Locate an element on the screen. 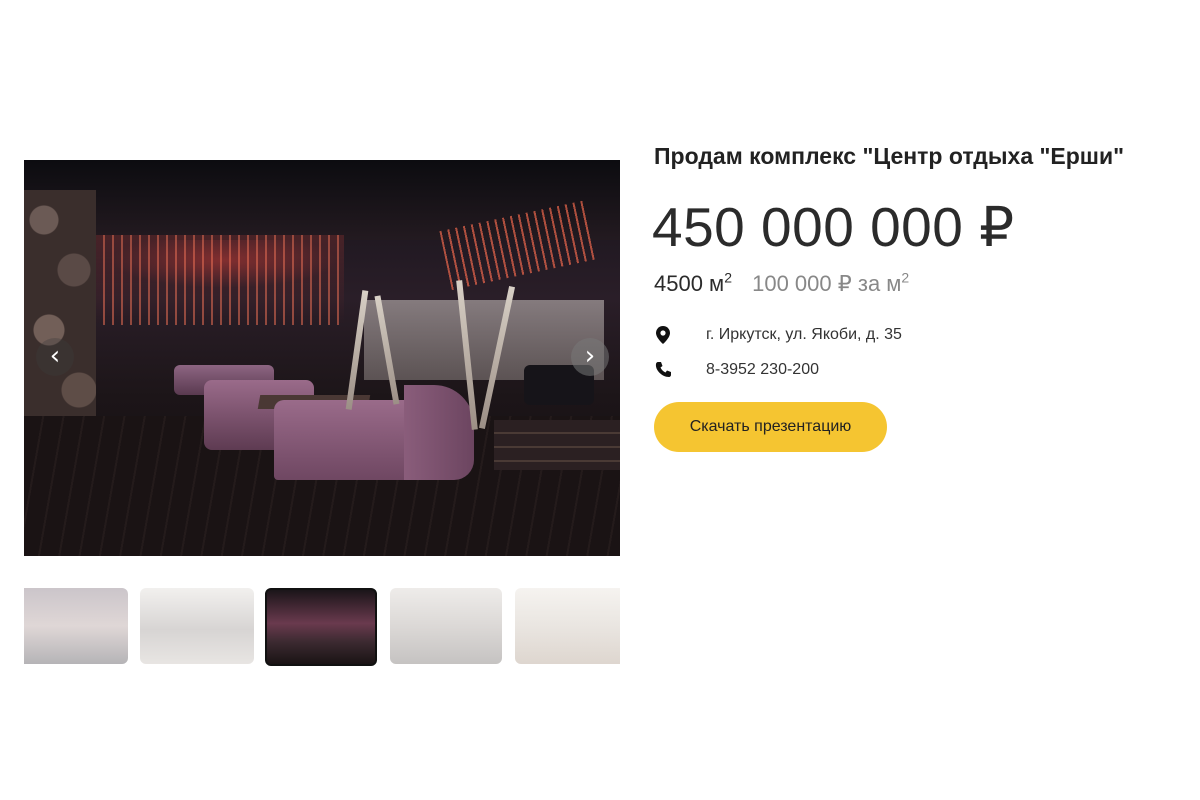 This screenshot has height=800, width=1200. photo-lights is located at coordinates (219, 280).